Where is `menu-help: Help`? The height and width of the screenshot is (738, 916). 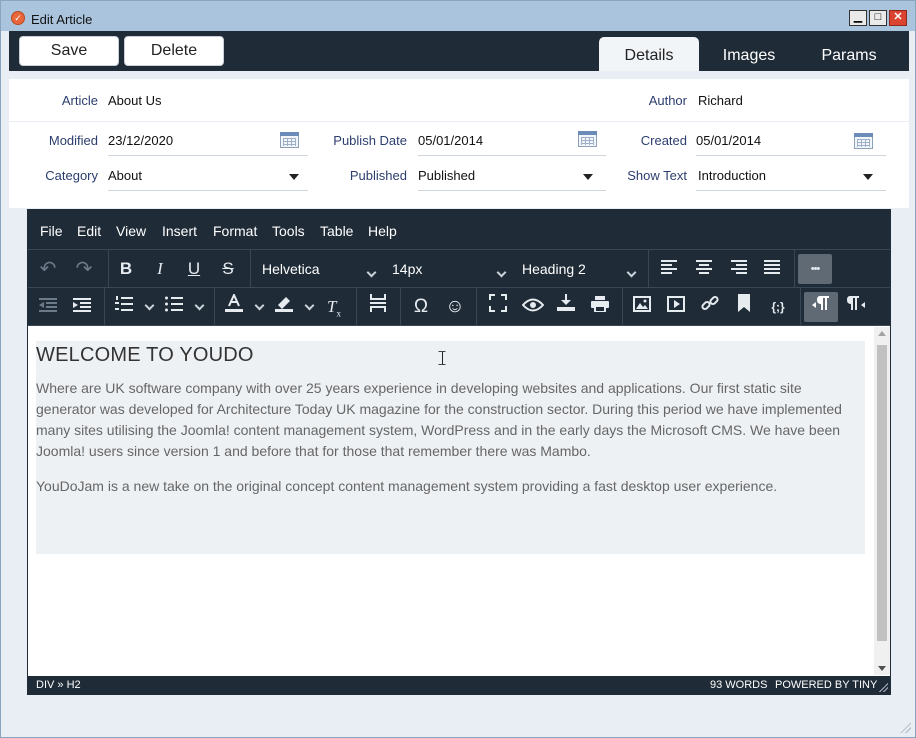 menu-help: Help is located at coordinates (382, 231).